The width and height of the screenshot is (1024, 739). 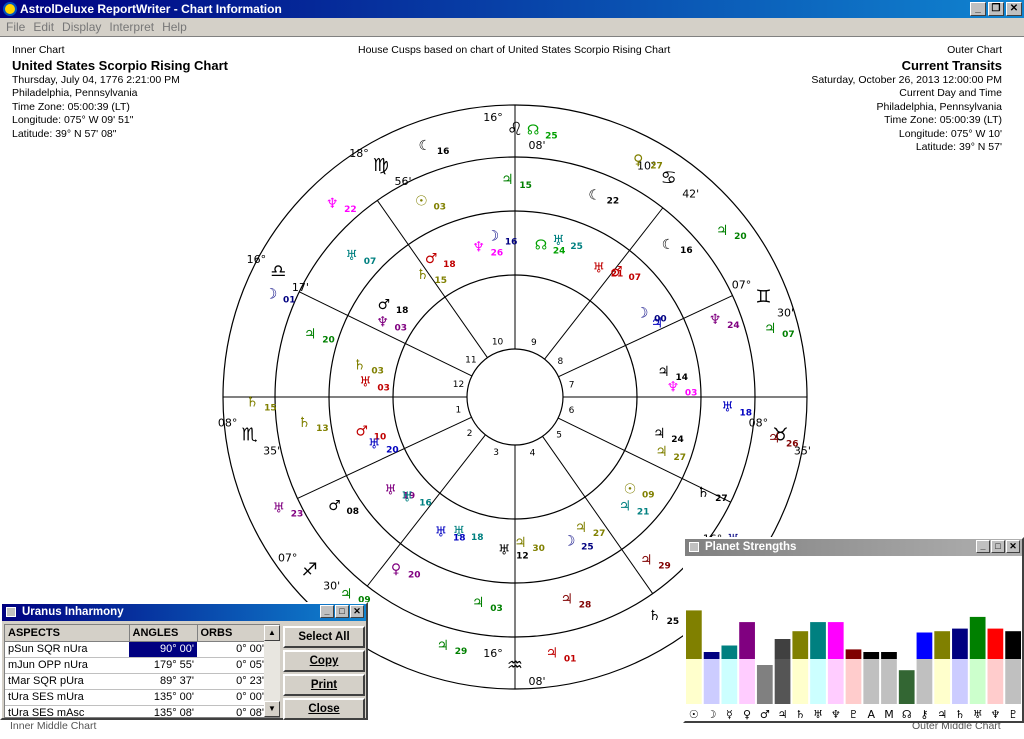 I want to click on scroll-up-icon: ▲, so click(x=272, y=633).